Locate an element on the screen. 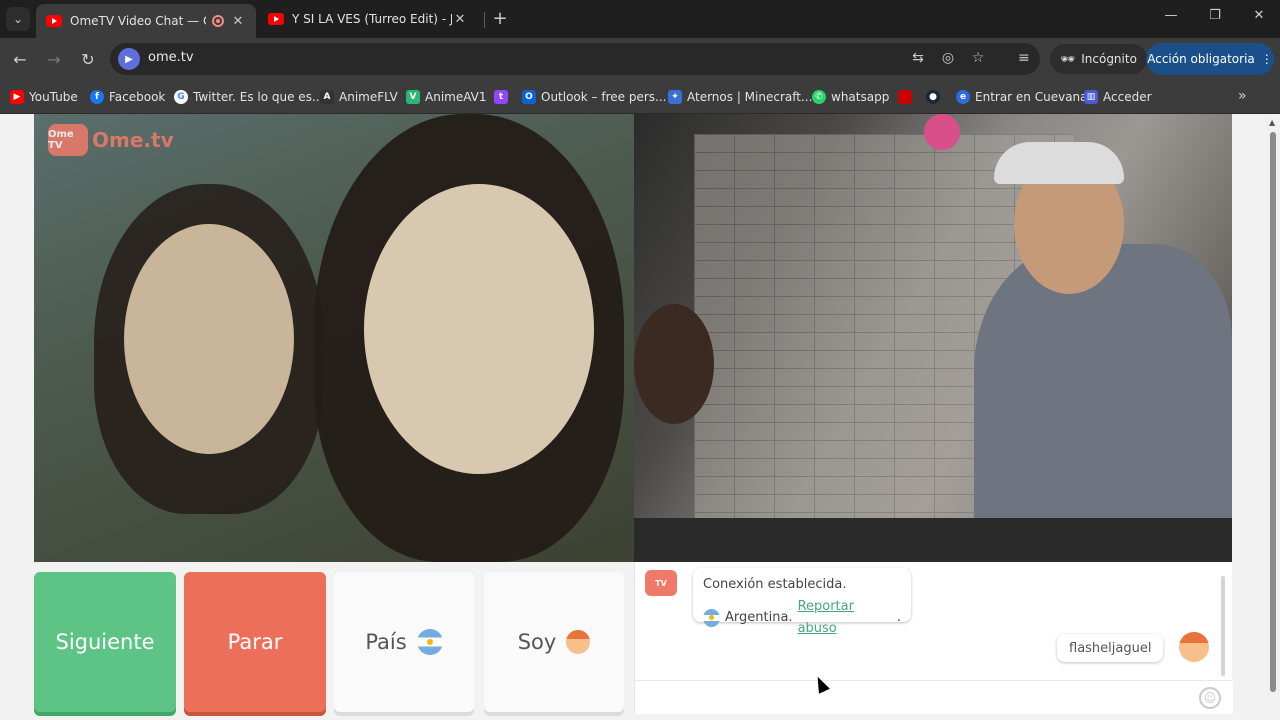 The height and width of the screenshot is (720, 1280). bookmark-cuevana: e Entrar en Cuevana is located at coordinates (1022, 97).